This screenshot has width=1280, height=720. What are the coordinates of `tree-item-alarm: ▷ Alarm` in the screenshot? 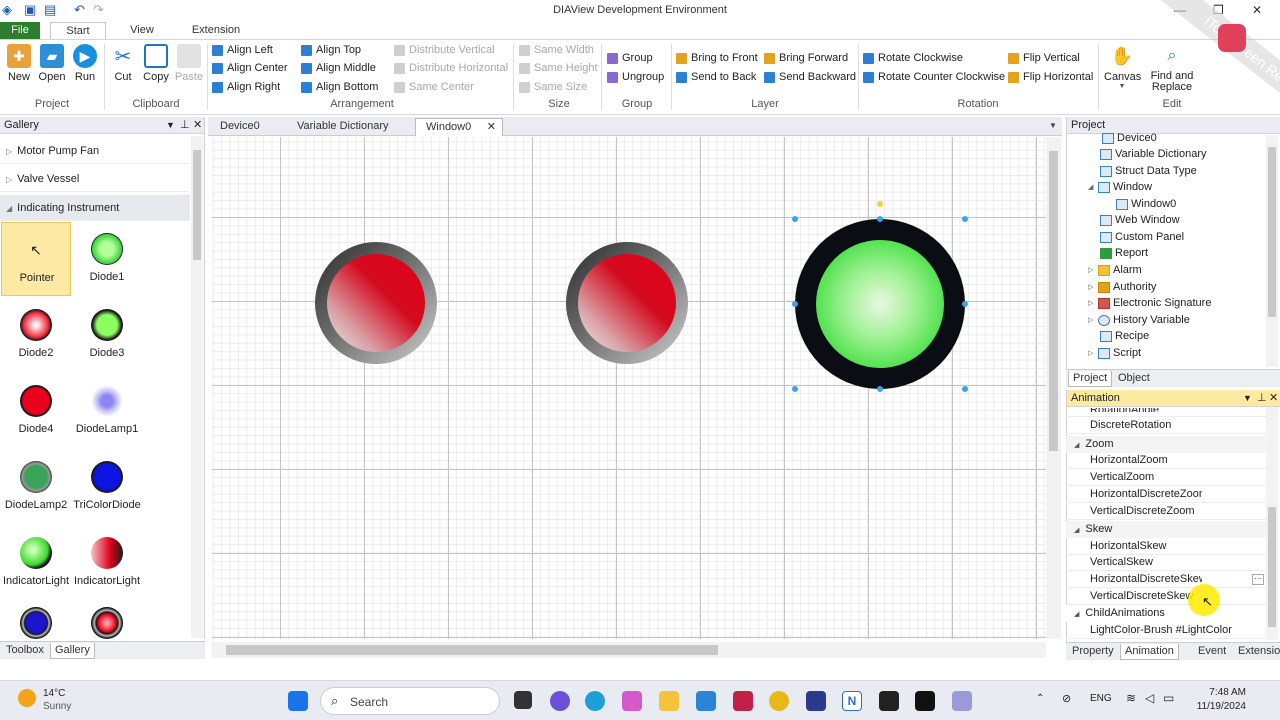 It's located at (1115, 270).